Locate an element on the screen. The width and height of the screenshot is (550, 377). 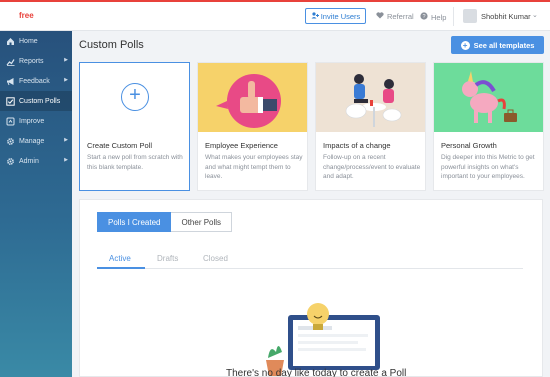
megaphone-icon is located at coordinates (10, 81).